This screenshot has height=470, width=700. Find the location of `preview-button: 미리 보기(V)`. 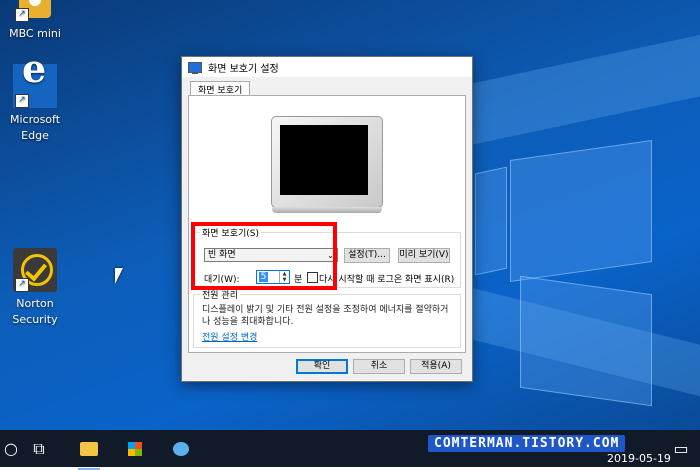

preview-button: 미리 보기(V) is located at coordinates (424, 255).